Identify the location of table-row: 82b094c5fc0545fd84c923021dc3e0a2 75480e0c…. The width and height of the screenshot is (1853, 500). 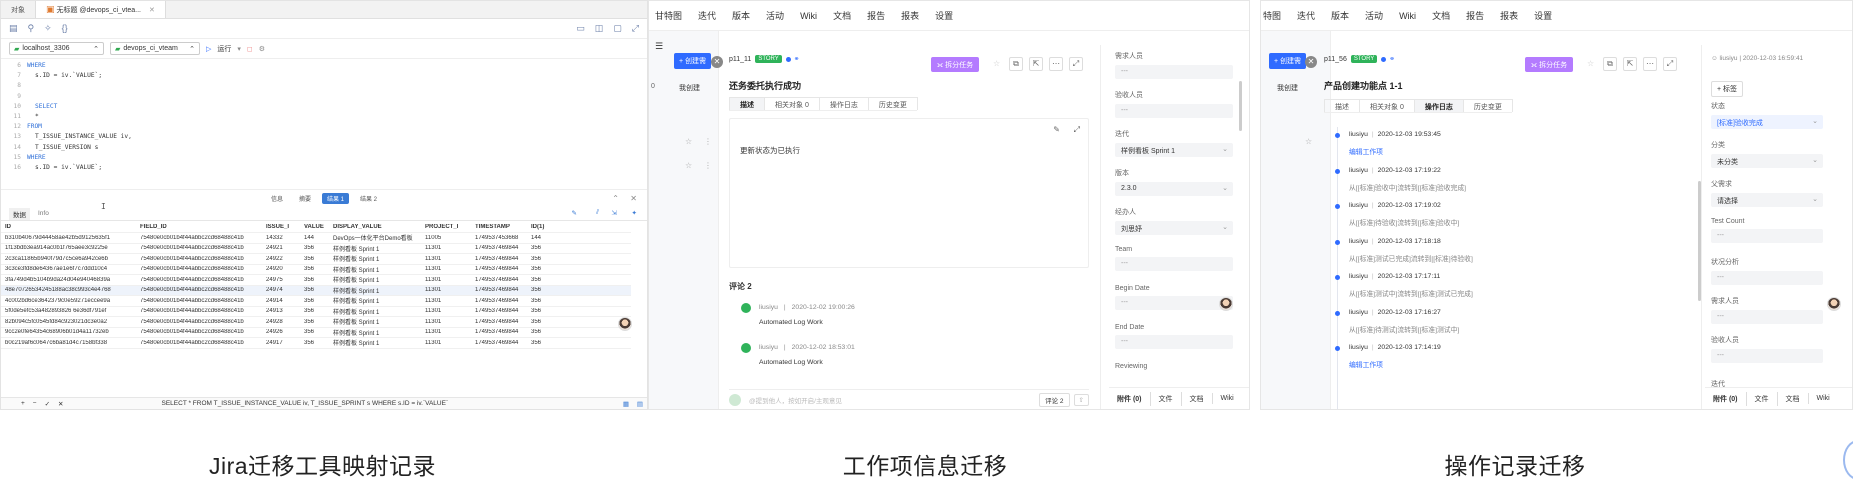
(316, 322).